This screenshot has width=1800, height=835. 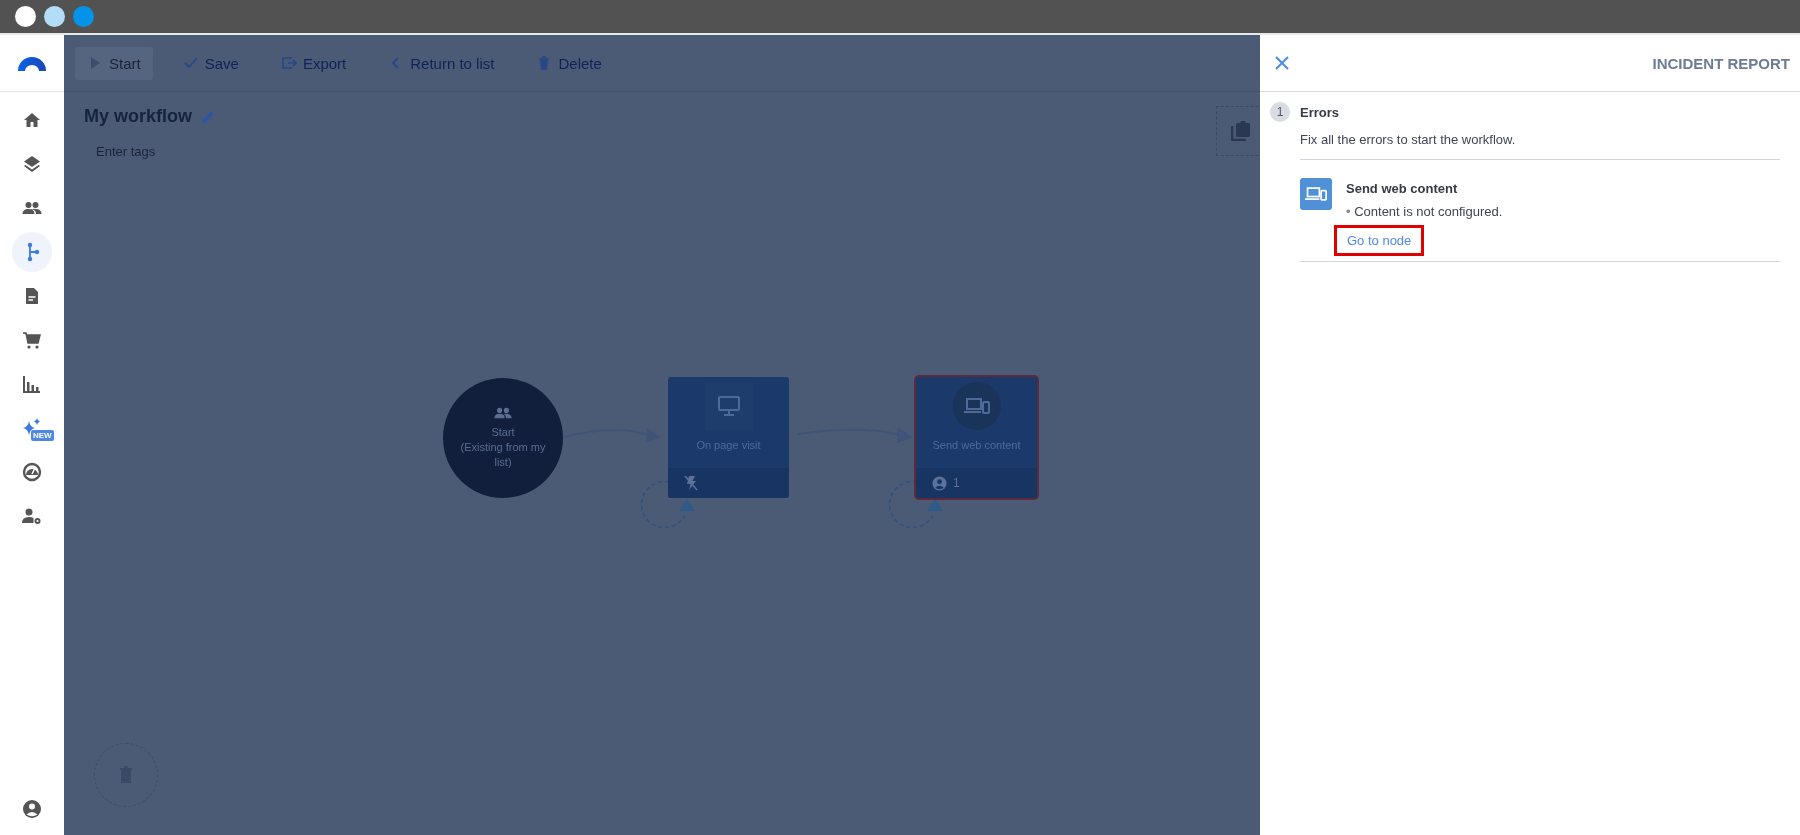 What do you see at coordinates (569, 63) in the screenshot?
I see `toolbar-button: Delete` at bounding box center [569, 63].